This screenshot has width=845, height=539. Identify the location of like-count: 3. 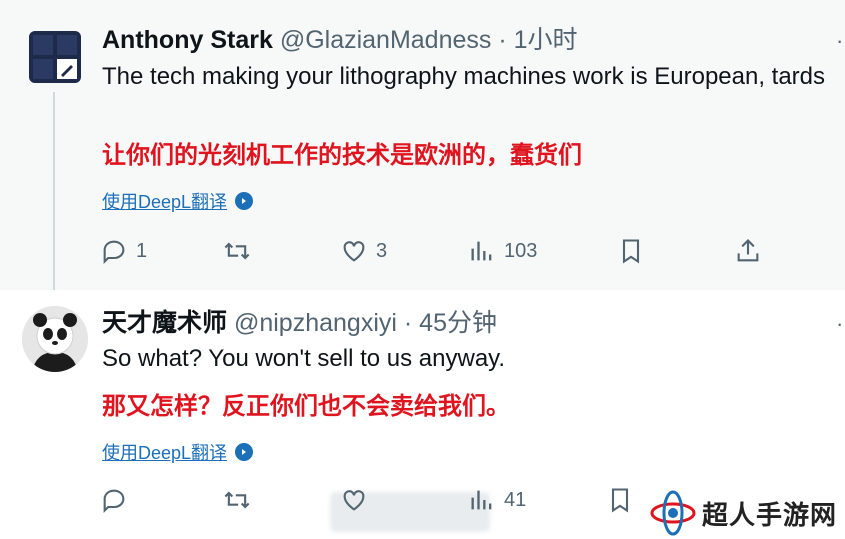
(382, 250).